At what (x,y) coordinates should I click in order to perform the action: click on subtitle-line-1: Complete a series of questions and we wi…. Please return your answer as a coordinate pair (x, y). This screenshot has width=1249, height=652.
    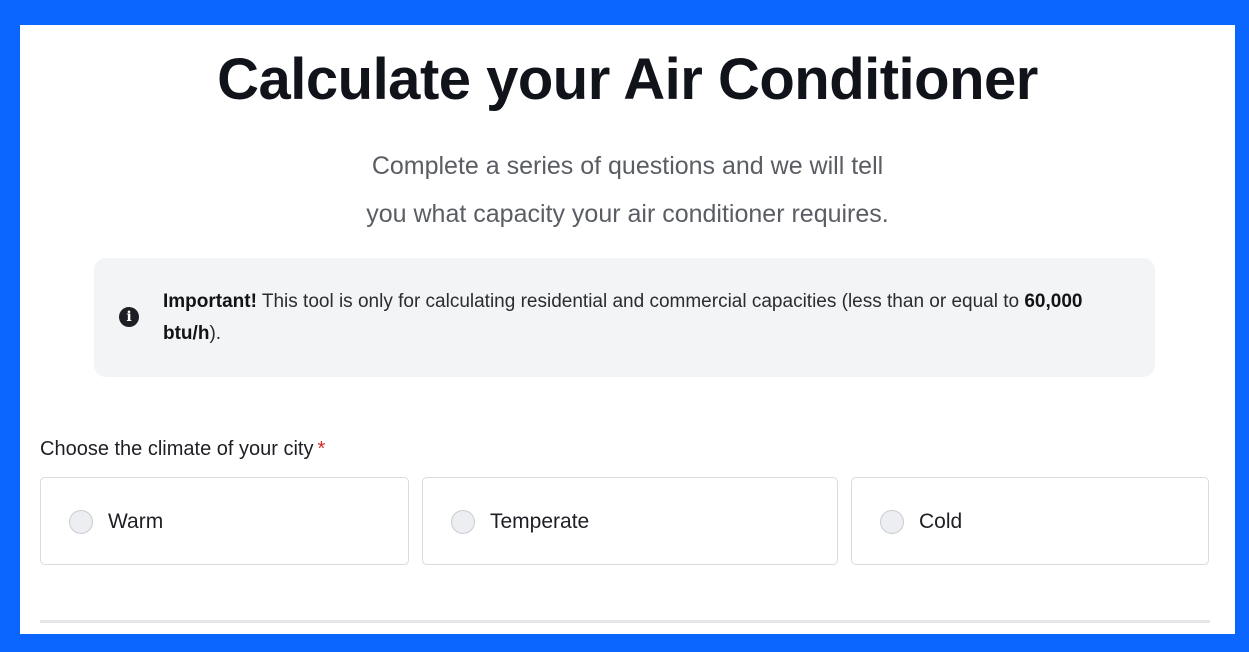
    Looking at the image, I should click on (627, 166).